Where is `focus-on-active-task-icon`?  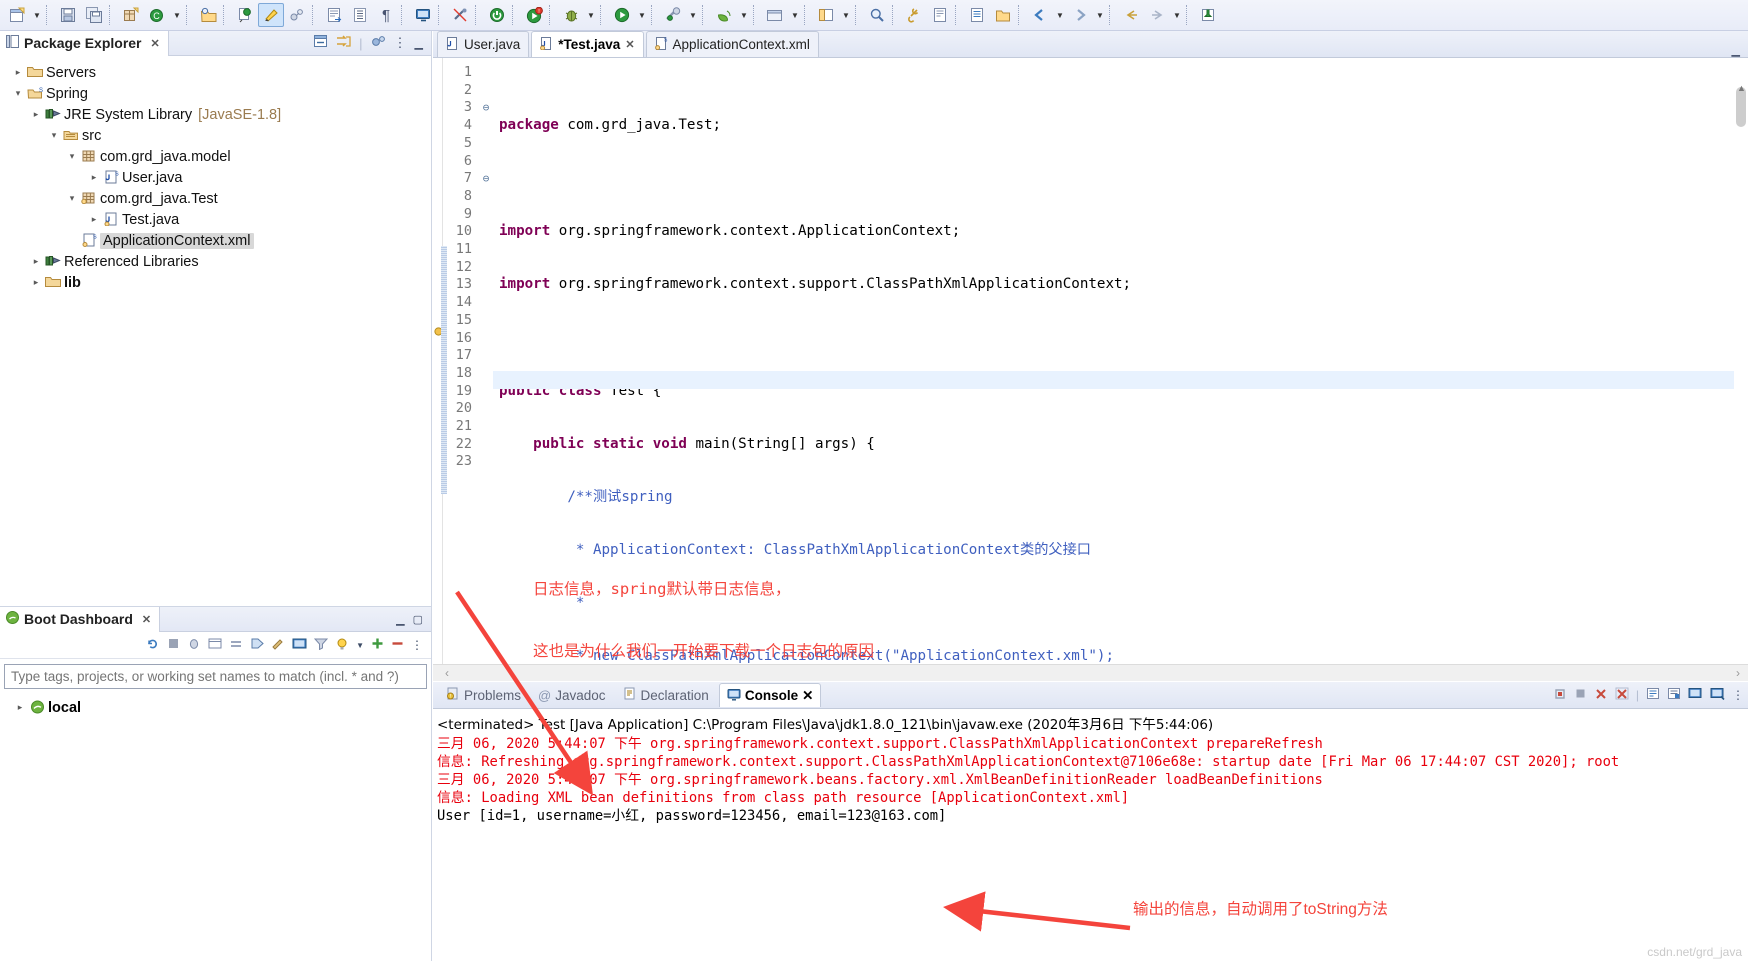
focus-on-active-task-icon is located at coordinates (378, 43).